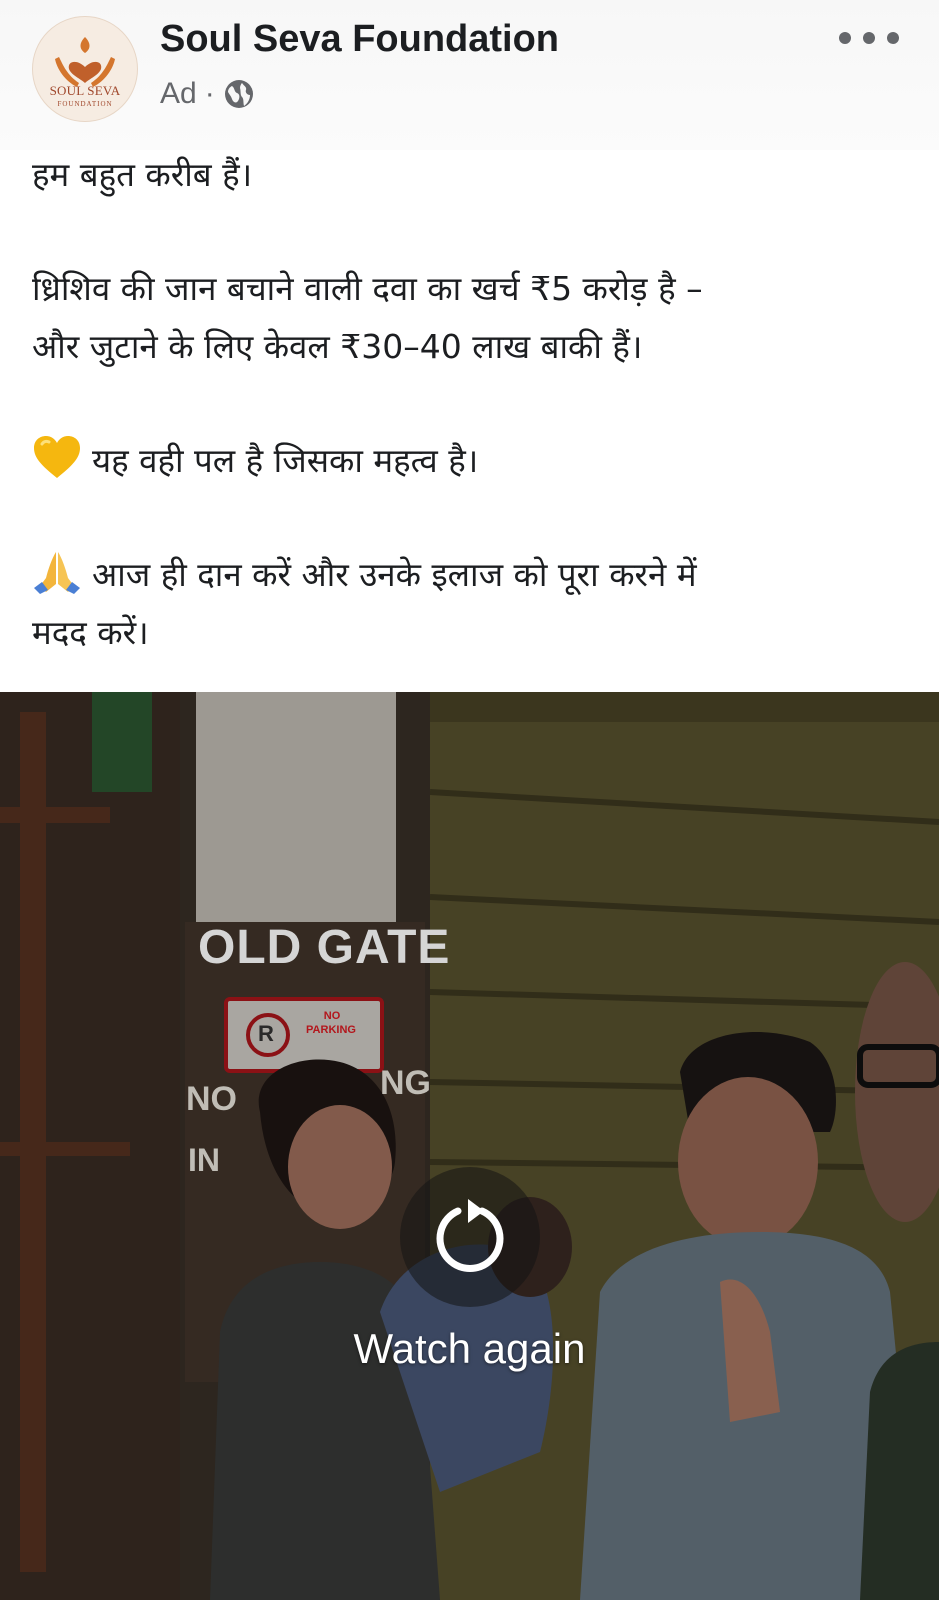 The height and width of the screenshot is (1600, 939). I want to click on post-line: मदद करें।, so click(90, 632).